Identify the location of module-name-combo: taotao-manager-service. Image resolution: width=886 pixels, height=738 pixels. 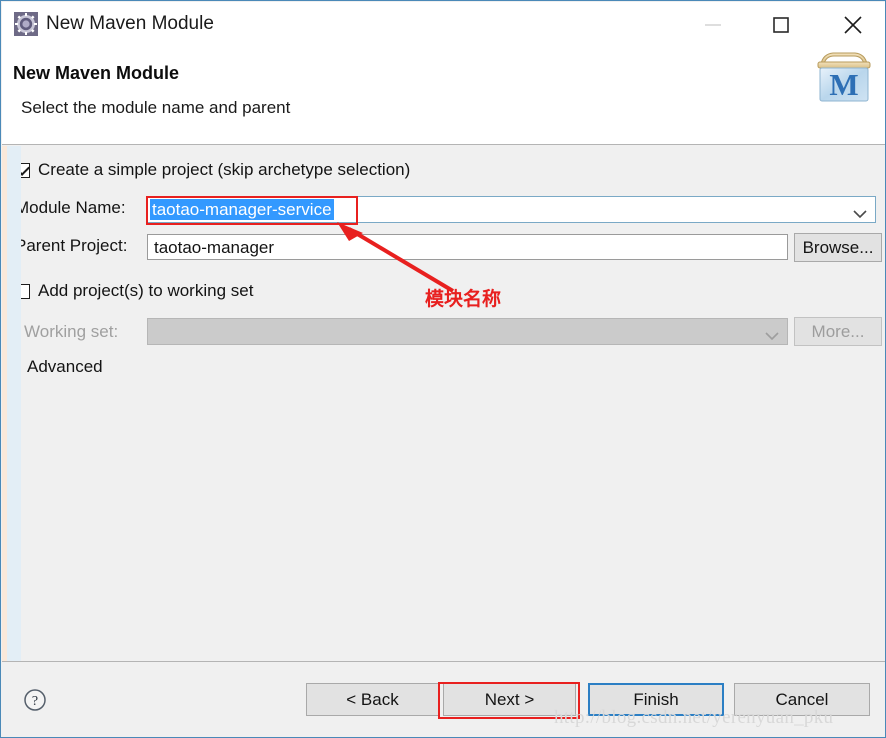
(511, 209).